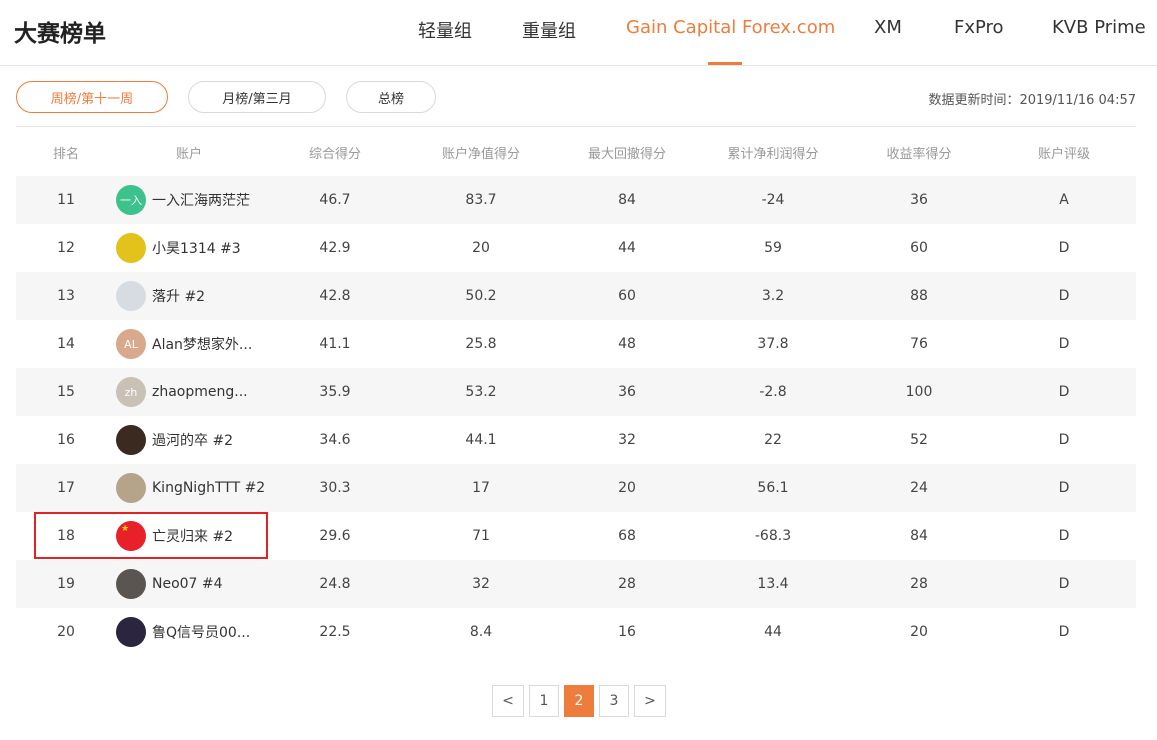  I want to click on prev-page-button: <, so click(508, 701).